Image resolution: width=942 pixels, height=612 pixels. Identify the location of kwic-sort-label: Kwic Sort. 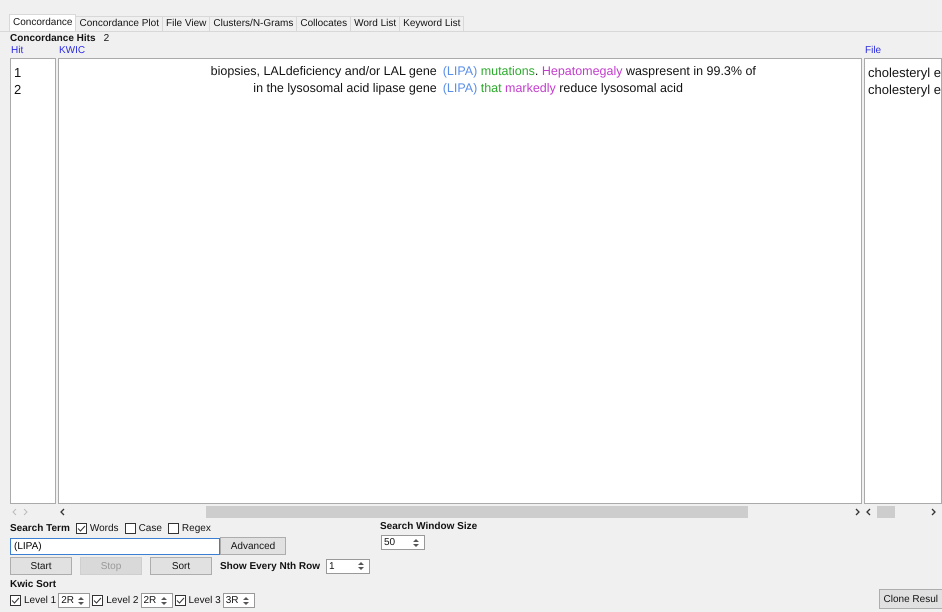
(33, 584).